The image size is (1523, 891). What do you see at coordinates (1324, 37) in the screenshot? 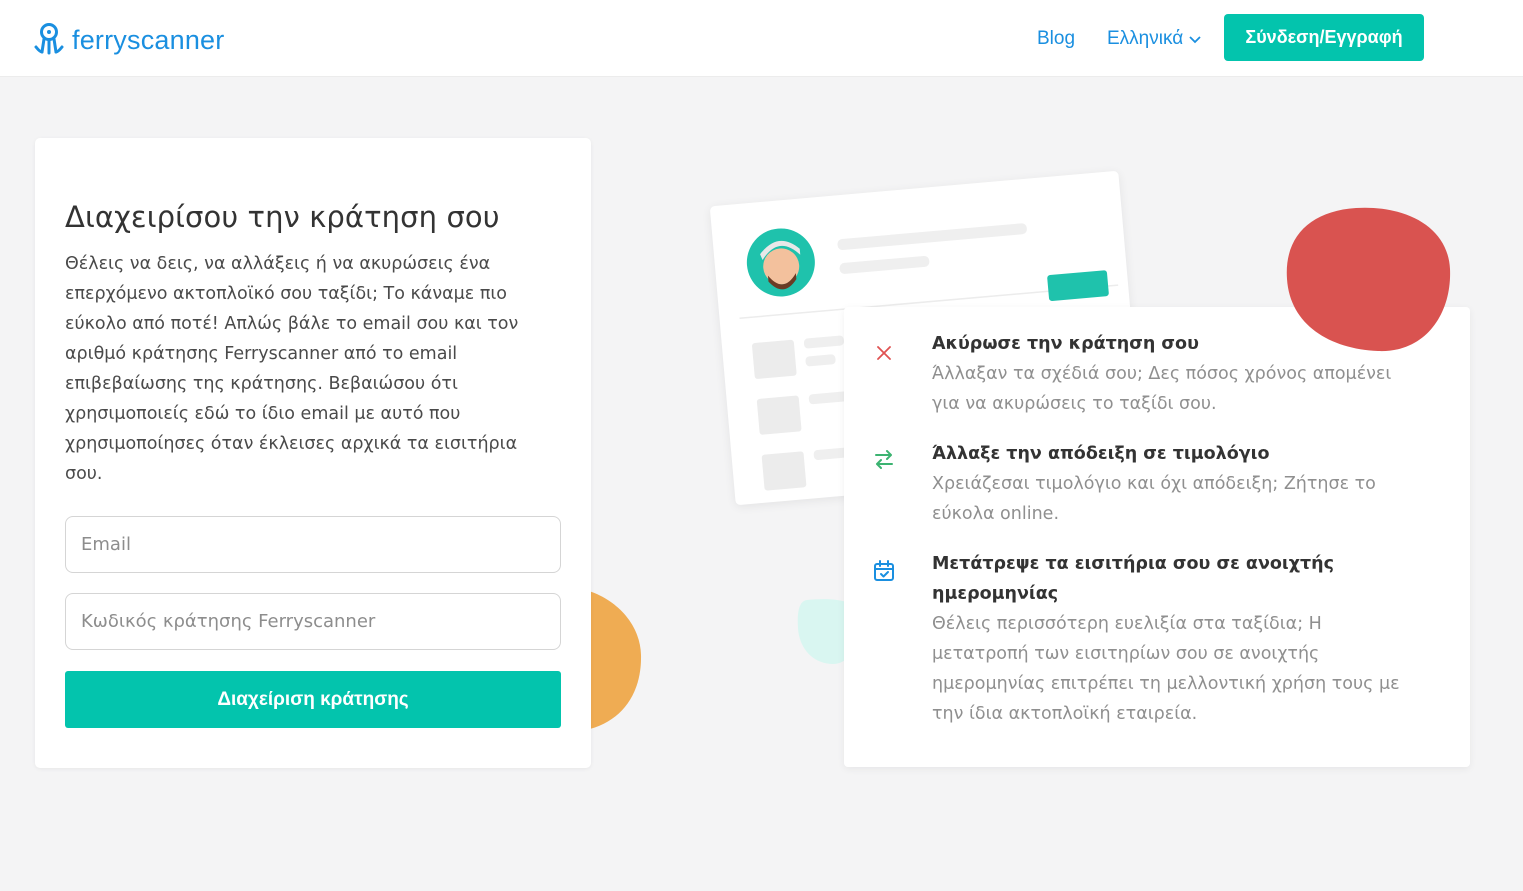
I see `login-register-button: Σύνδεση/Εγγραφή` at bounding box center [1324, 37].